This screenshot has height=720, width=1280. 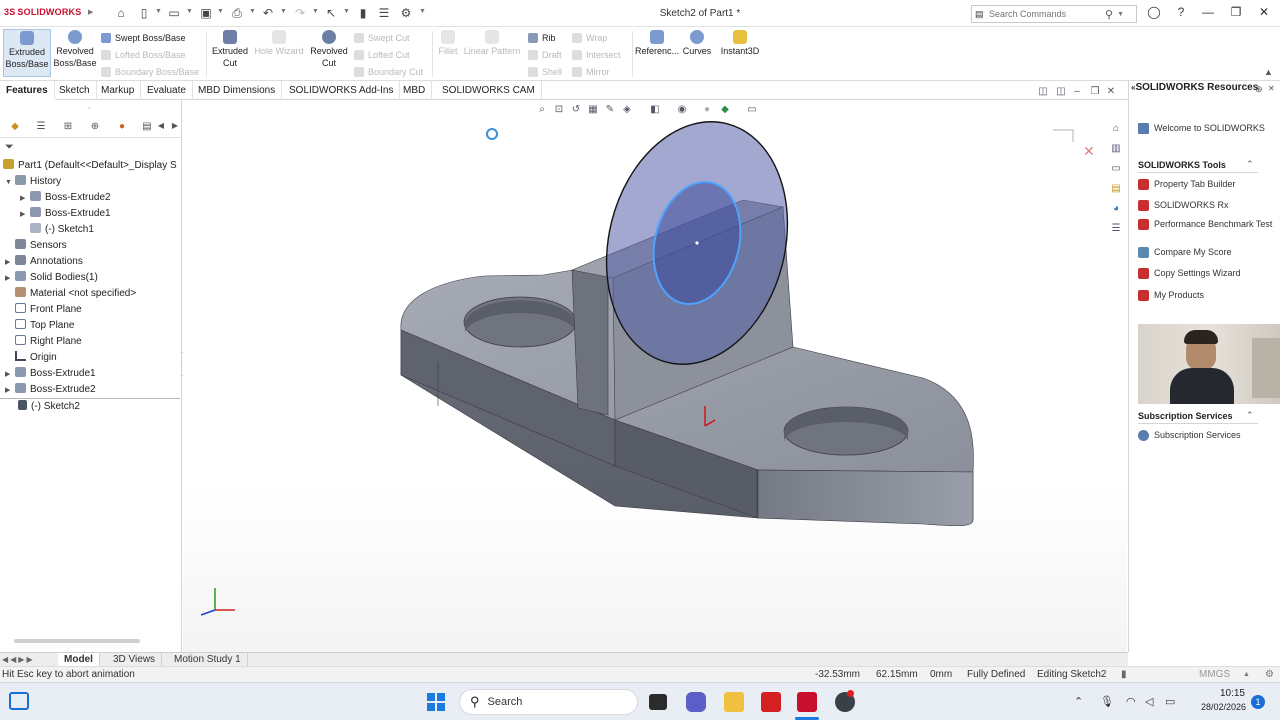 What do you see at coordinates (542, 37) in the screenshot?
I see `rib-button: Rib` at bounding box center [542, 37].